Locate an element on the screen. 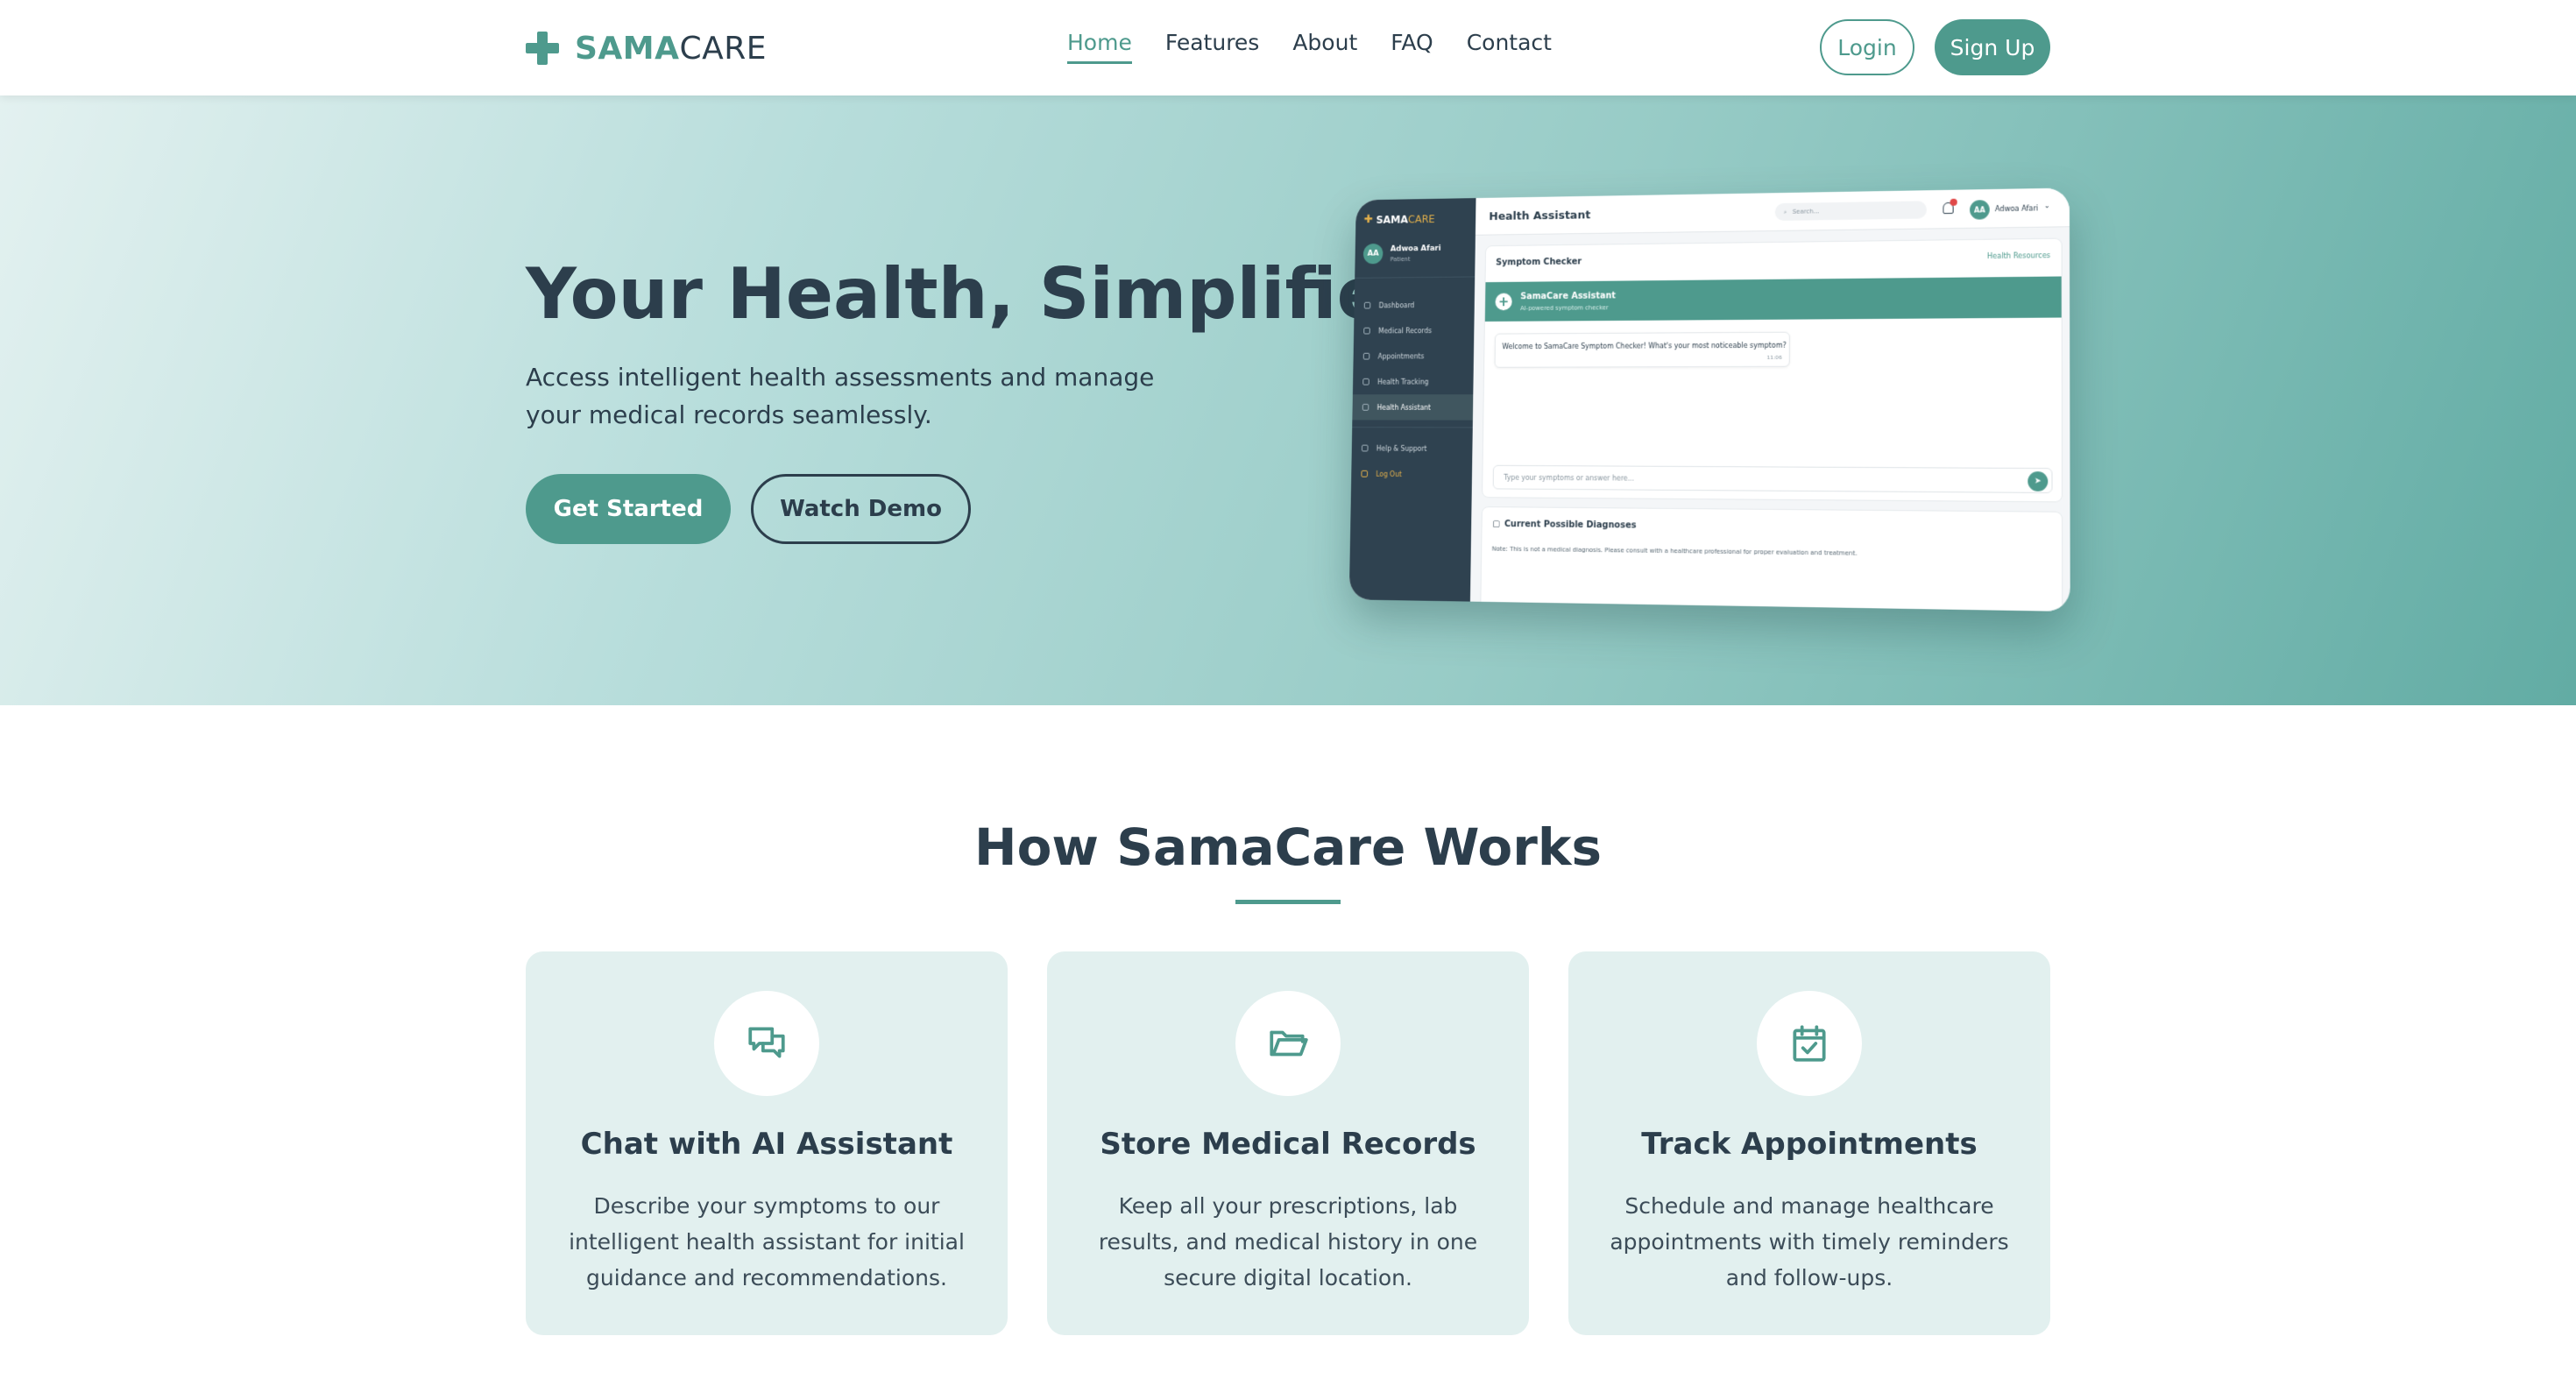  calendar-check-icon is located at coordinates (1809, 1044).